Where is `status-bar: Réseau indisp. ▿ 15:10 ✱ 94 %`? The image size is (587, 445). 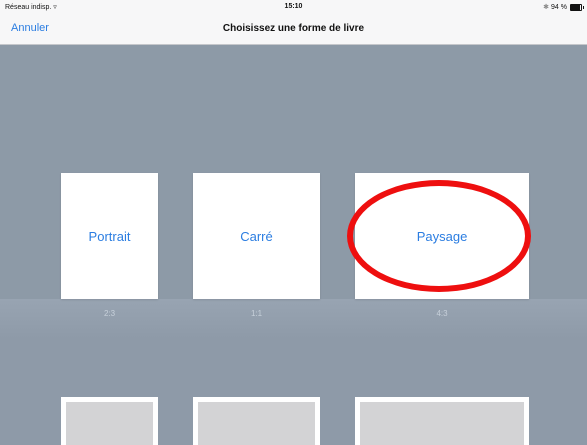
status-bar: Réseau indisp. ▿ 15:10 ✱ 94 % is located at coordinates (293, 7).